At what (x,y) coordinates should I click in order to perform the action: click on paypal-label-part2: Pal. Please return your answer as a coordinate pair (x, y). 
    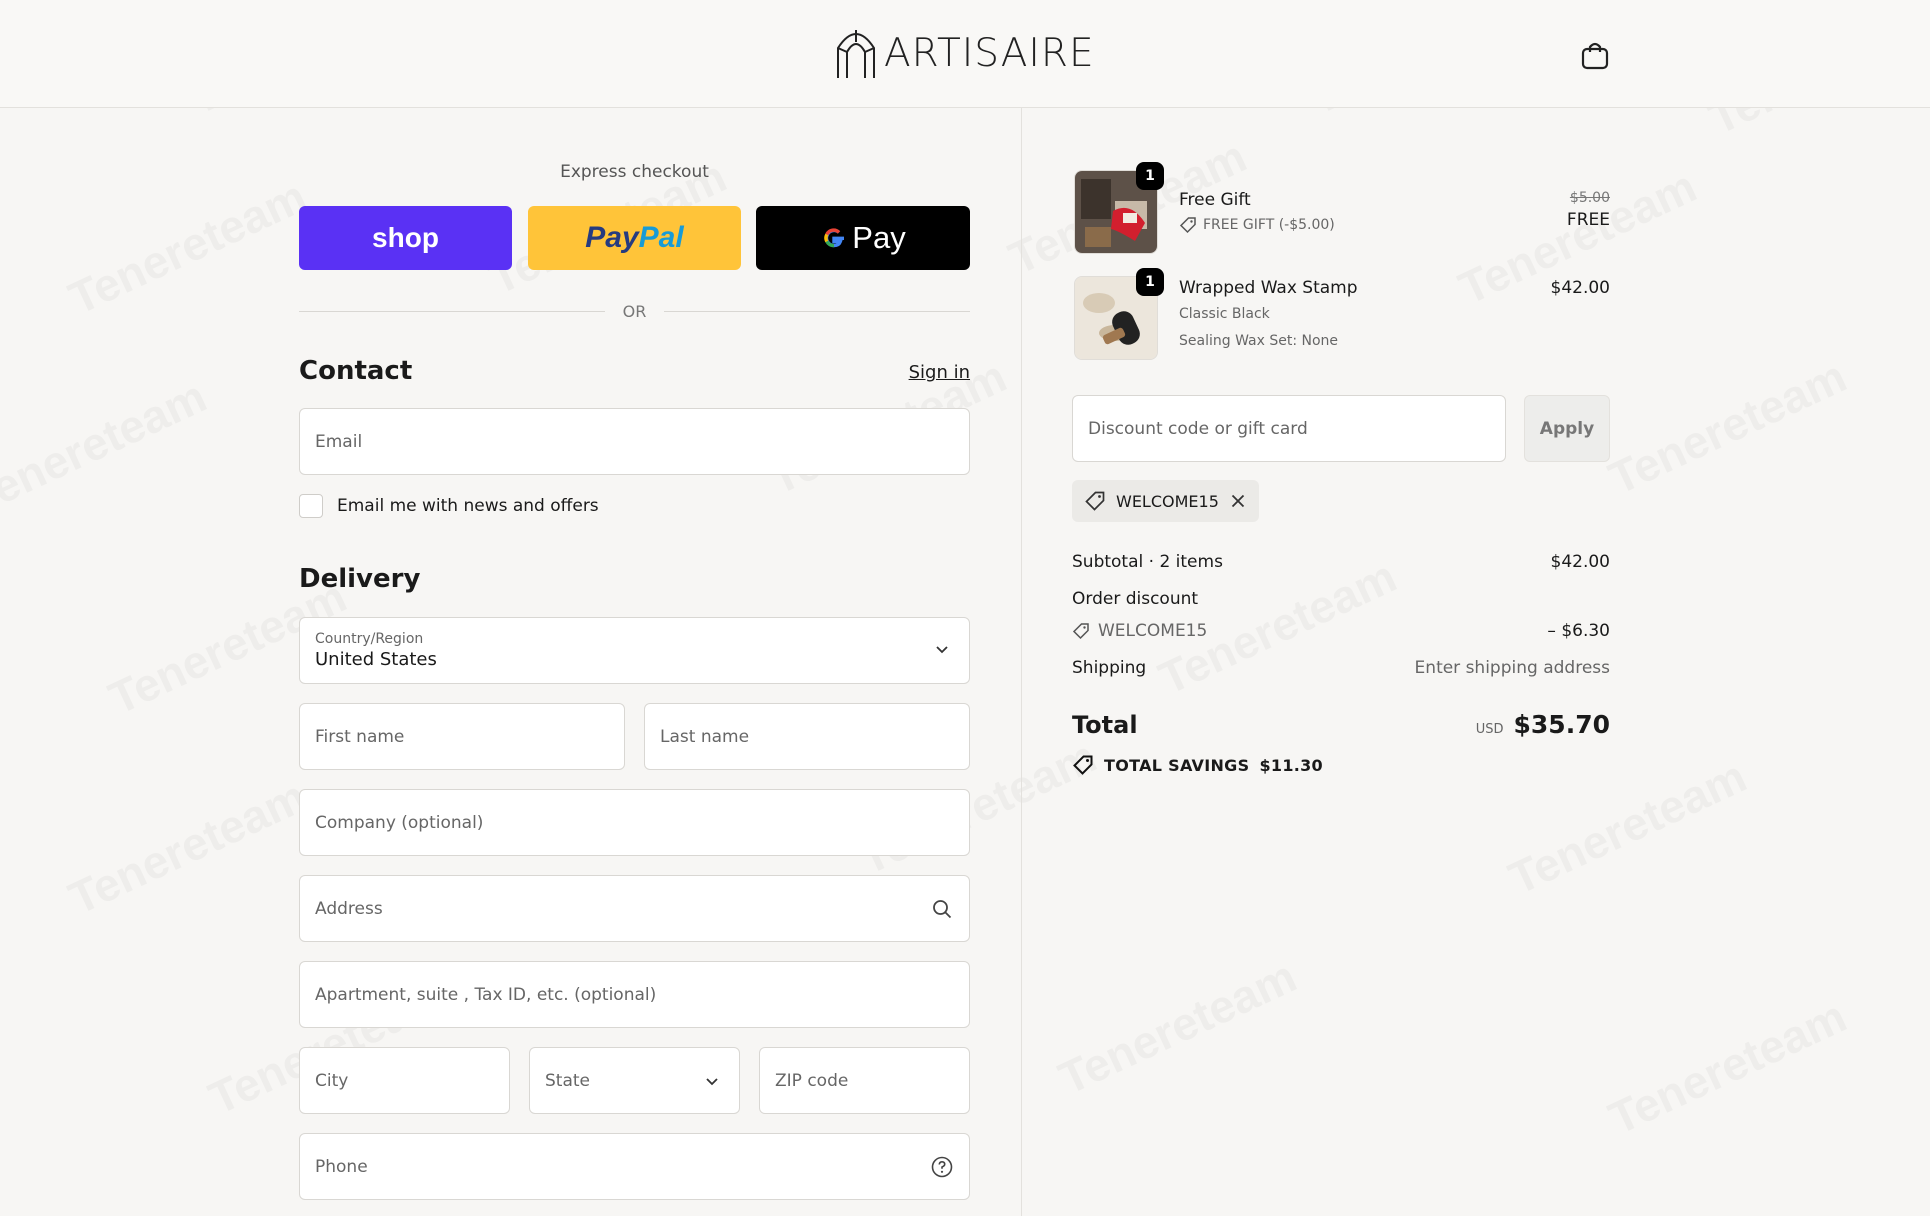
    Looking at the image, I should click on (661, 237).